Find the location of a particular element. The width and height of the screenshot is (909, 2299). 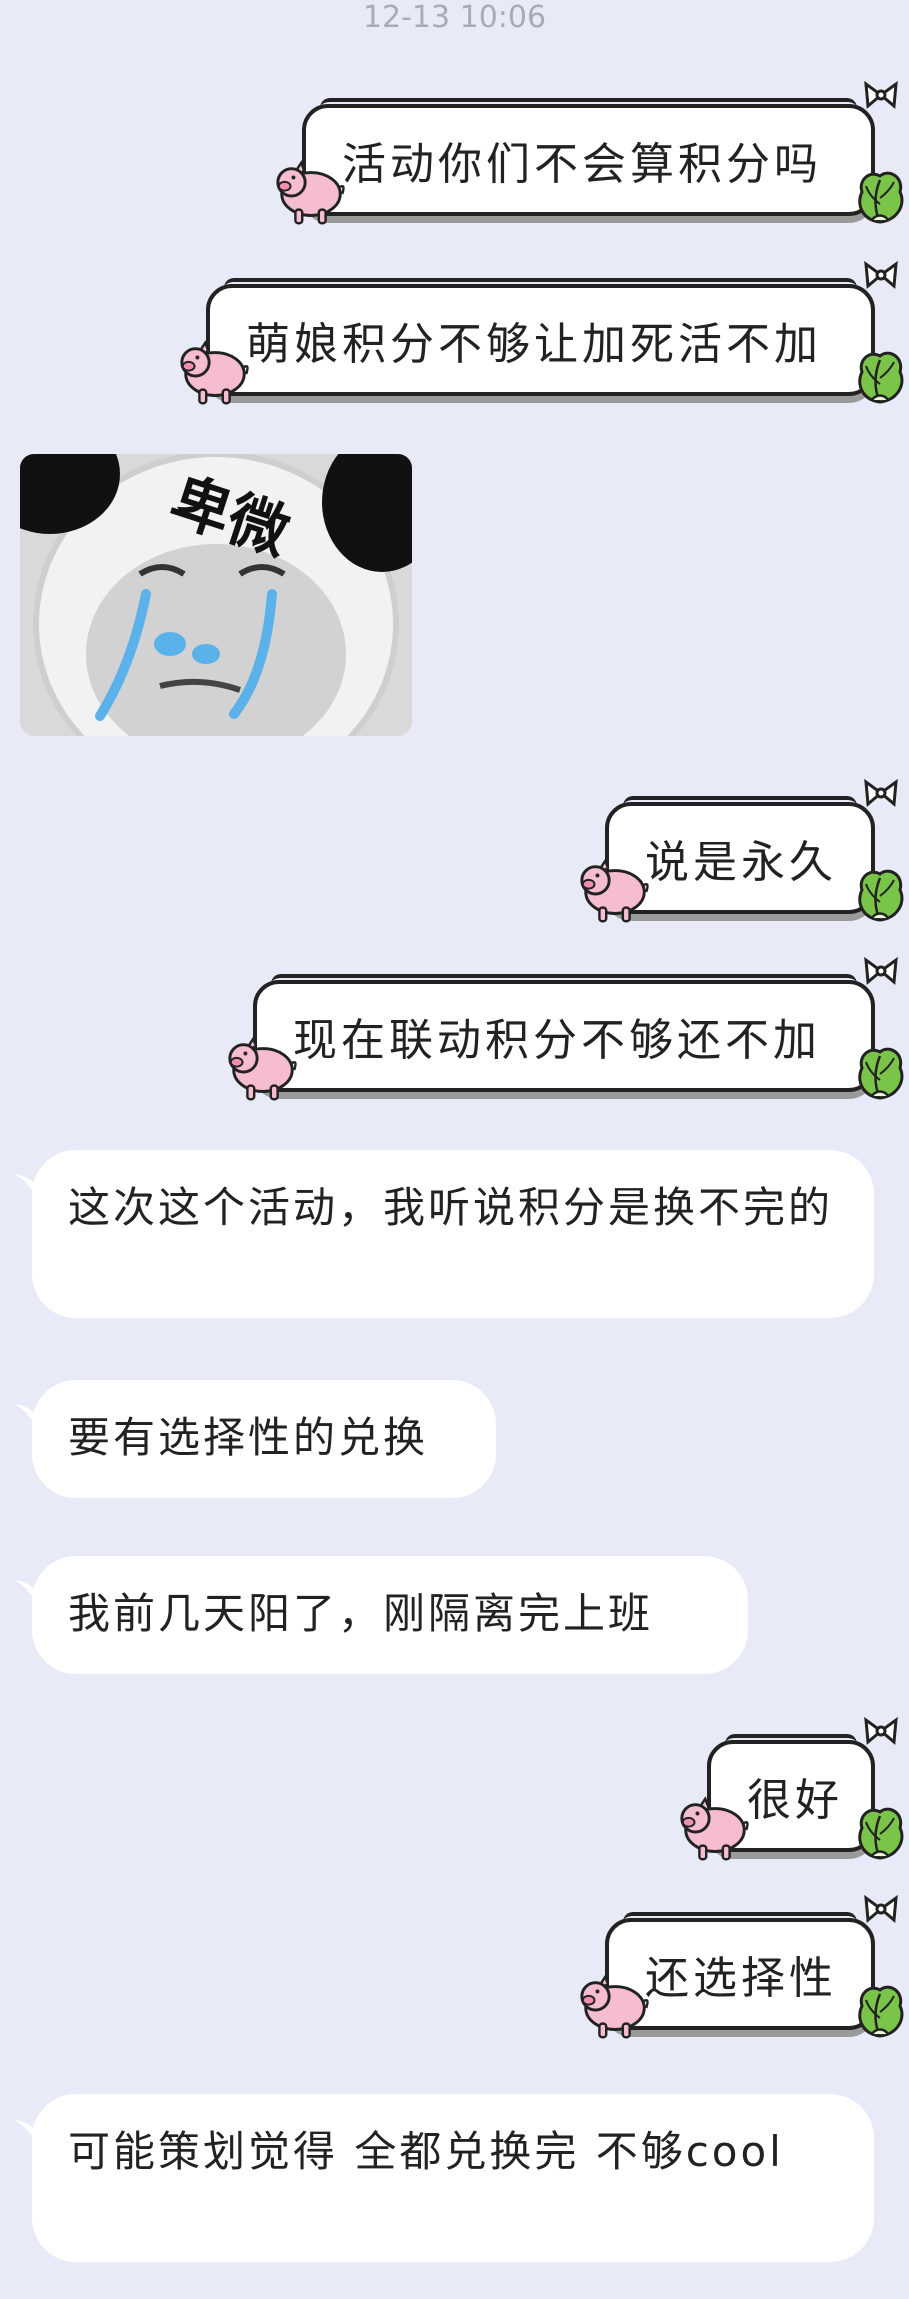

message-row-outgoing: 萌娘积分不够让加死活不加 is located at coordinates (454, 344).